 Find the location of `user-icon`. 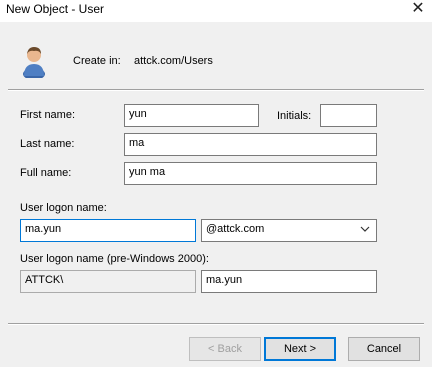

user-icon is located at coordinates (34, 62).